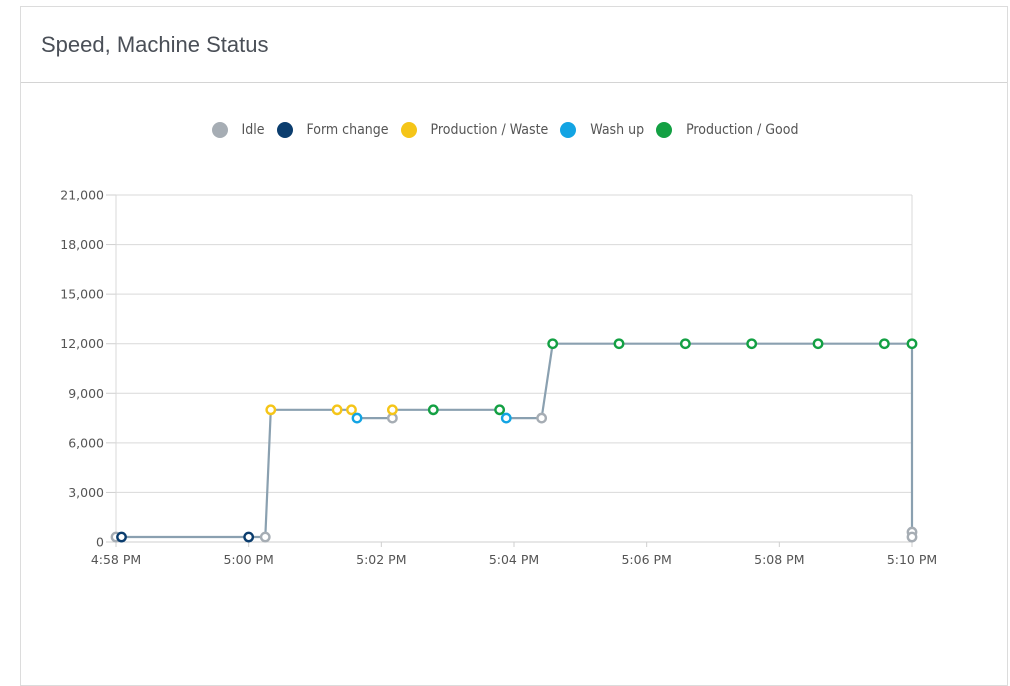  I want to click on y-tick-label: 12,000, so click(82, 343).